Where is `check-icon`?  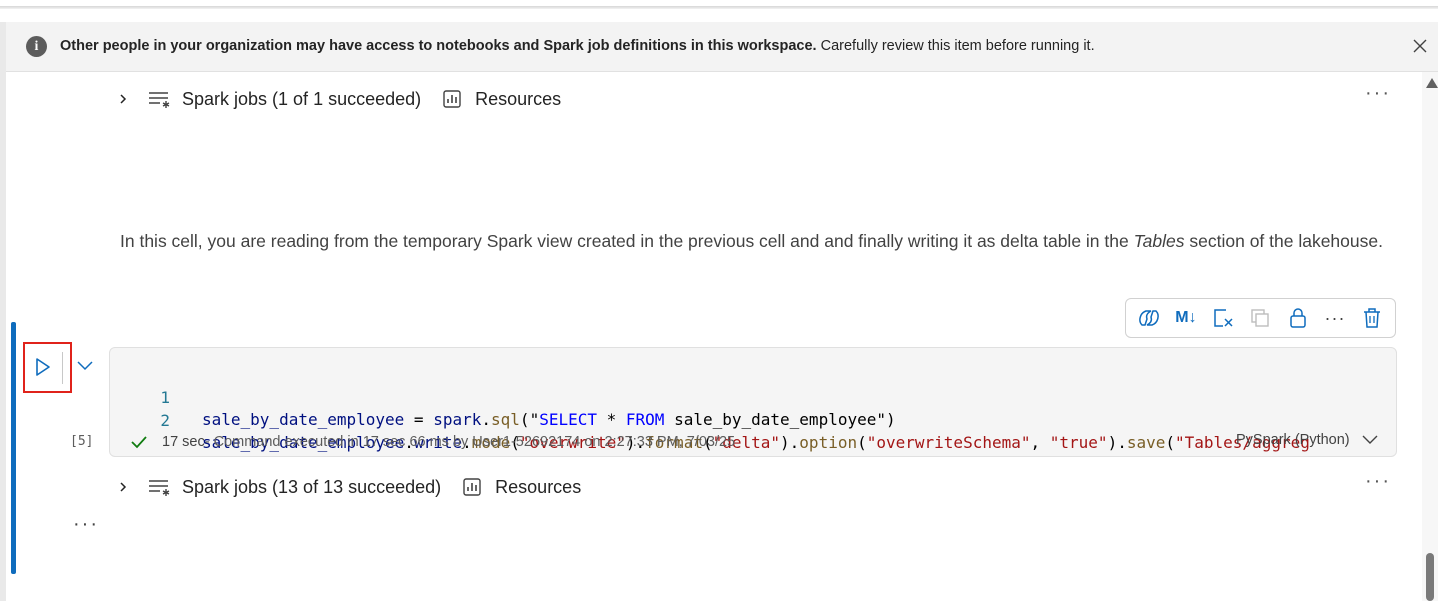
check-icon is located at coordinates (139, 442).